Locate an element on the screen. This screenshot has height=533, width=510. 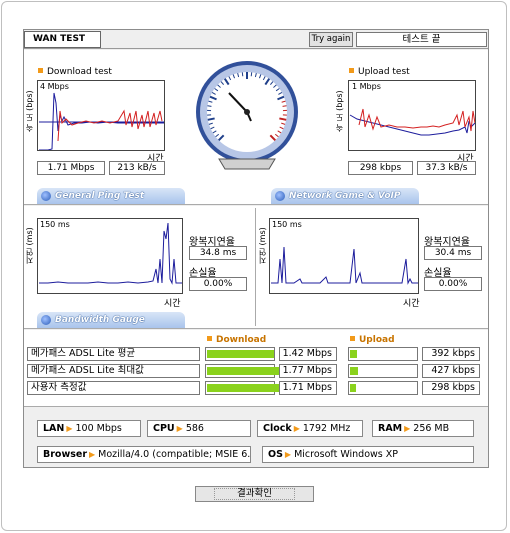
download-chart is located at coordinates (101, 121).